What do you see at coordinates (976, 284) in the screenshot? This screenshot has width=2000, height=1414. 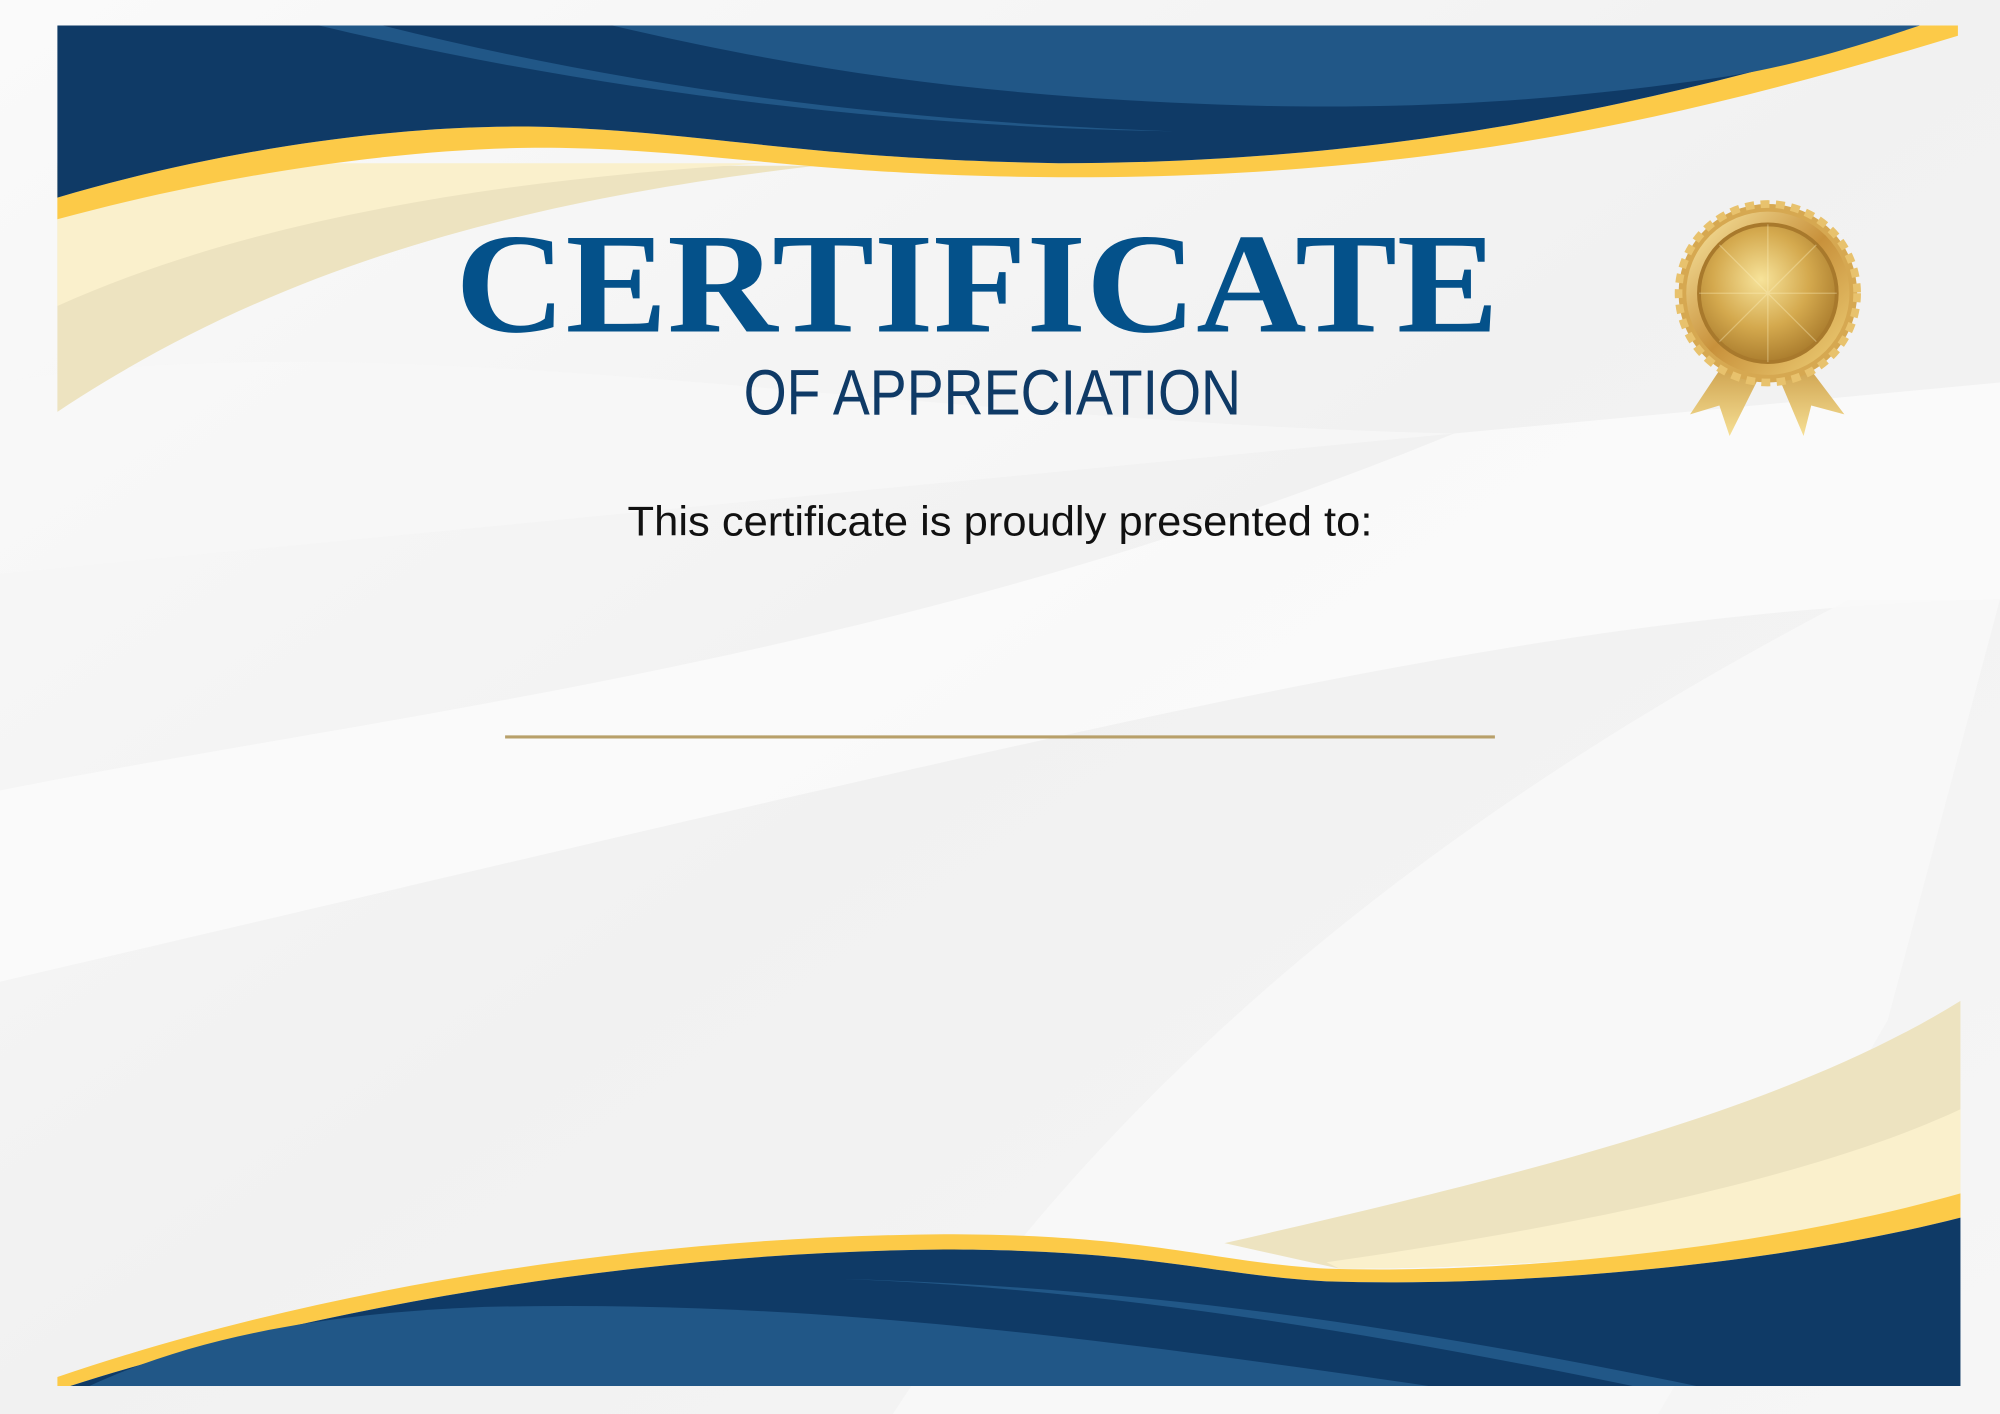 I see `certificate-title: CERTIFICATE` at bounding box center [976, 284].